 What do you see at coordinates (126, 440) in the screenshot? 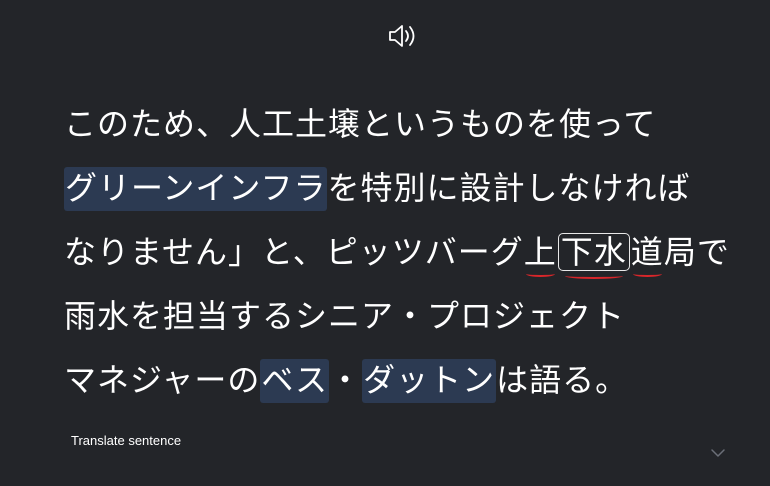
I see `translate-sentence-link: Translate sentence` at bounding box center [126, 440].